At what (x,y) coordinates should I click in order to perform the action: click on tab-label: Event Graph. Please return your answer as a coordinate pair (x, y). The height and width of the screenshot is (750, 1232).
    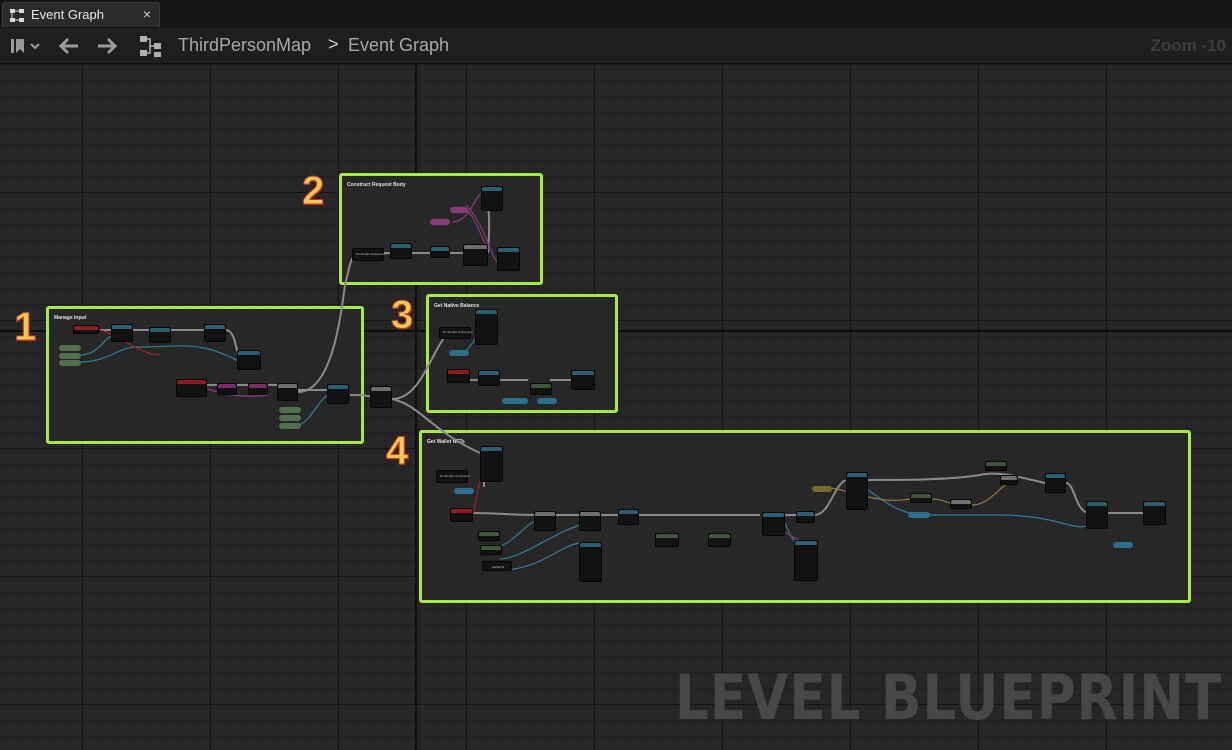
    Looking at the image, I should click on (67, 14).